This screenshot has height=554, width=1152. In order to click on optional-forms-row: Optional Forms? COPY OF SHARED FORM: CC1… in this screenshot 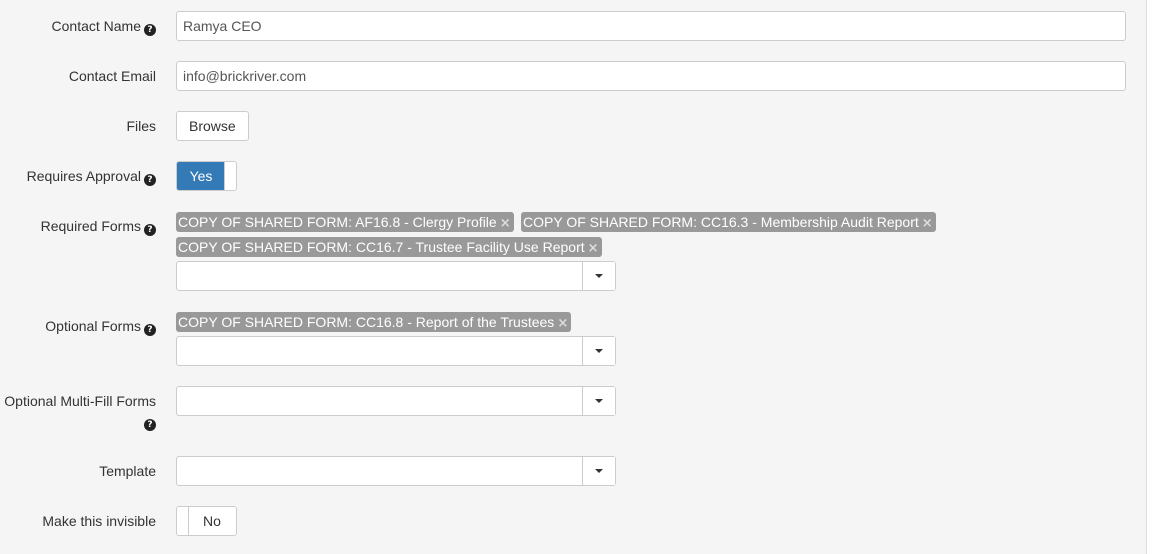, I will do `click(573, 339)`.